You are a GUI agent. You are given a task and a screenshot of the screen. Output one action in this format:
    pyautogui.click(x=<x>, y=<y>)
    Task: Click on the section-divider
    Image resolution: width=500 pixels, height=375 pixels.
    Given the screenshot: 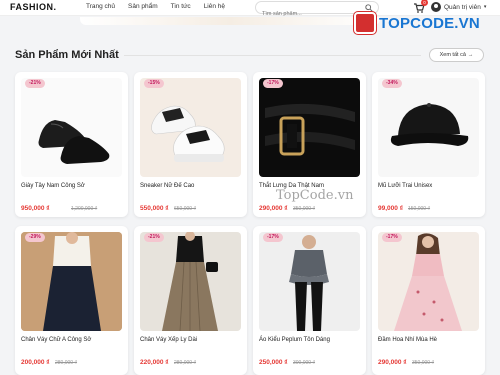 What is the action you would take?
    pyautogui.click(x=272, y=55)
    